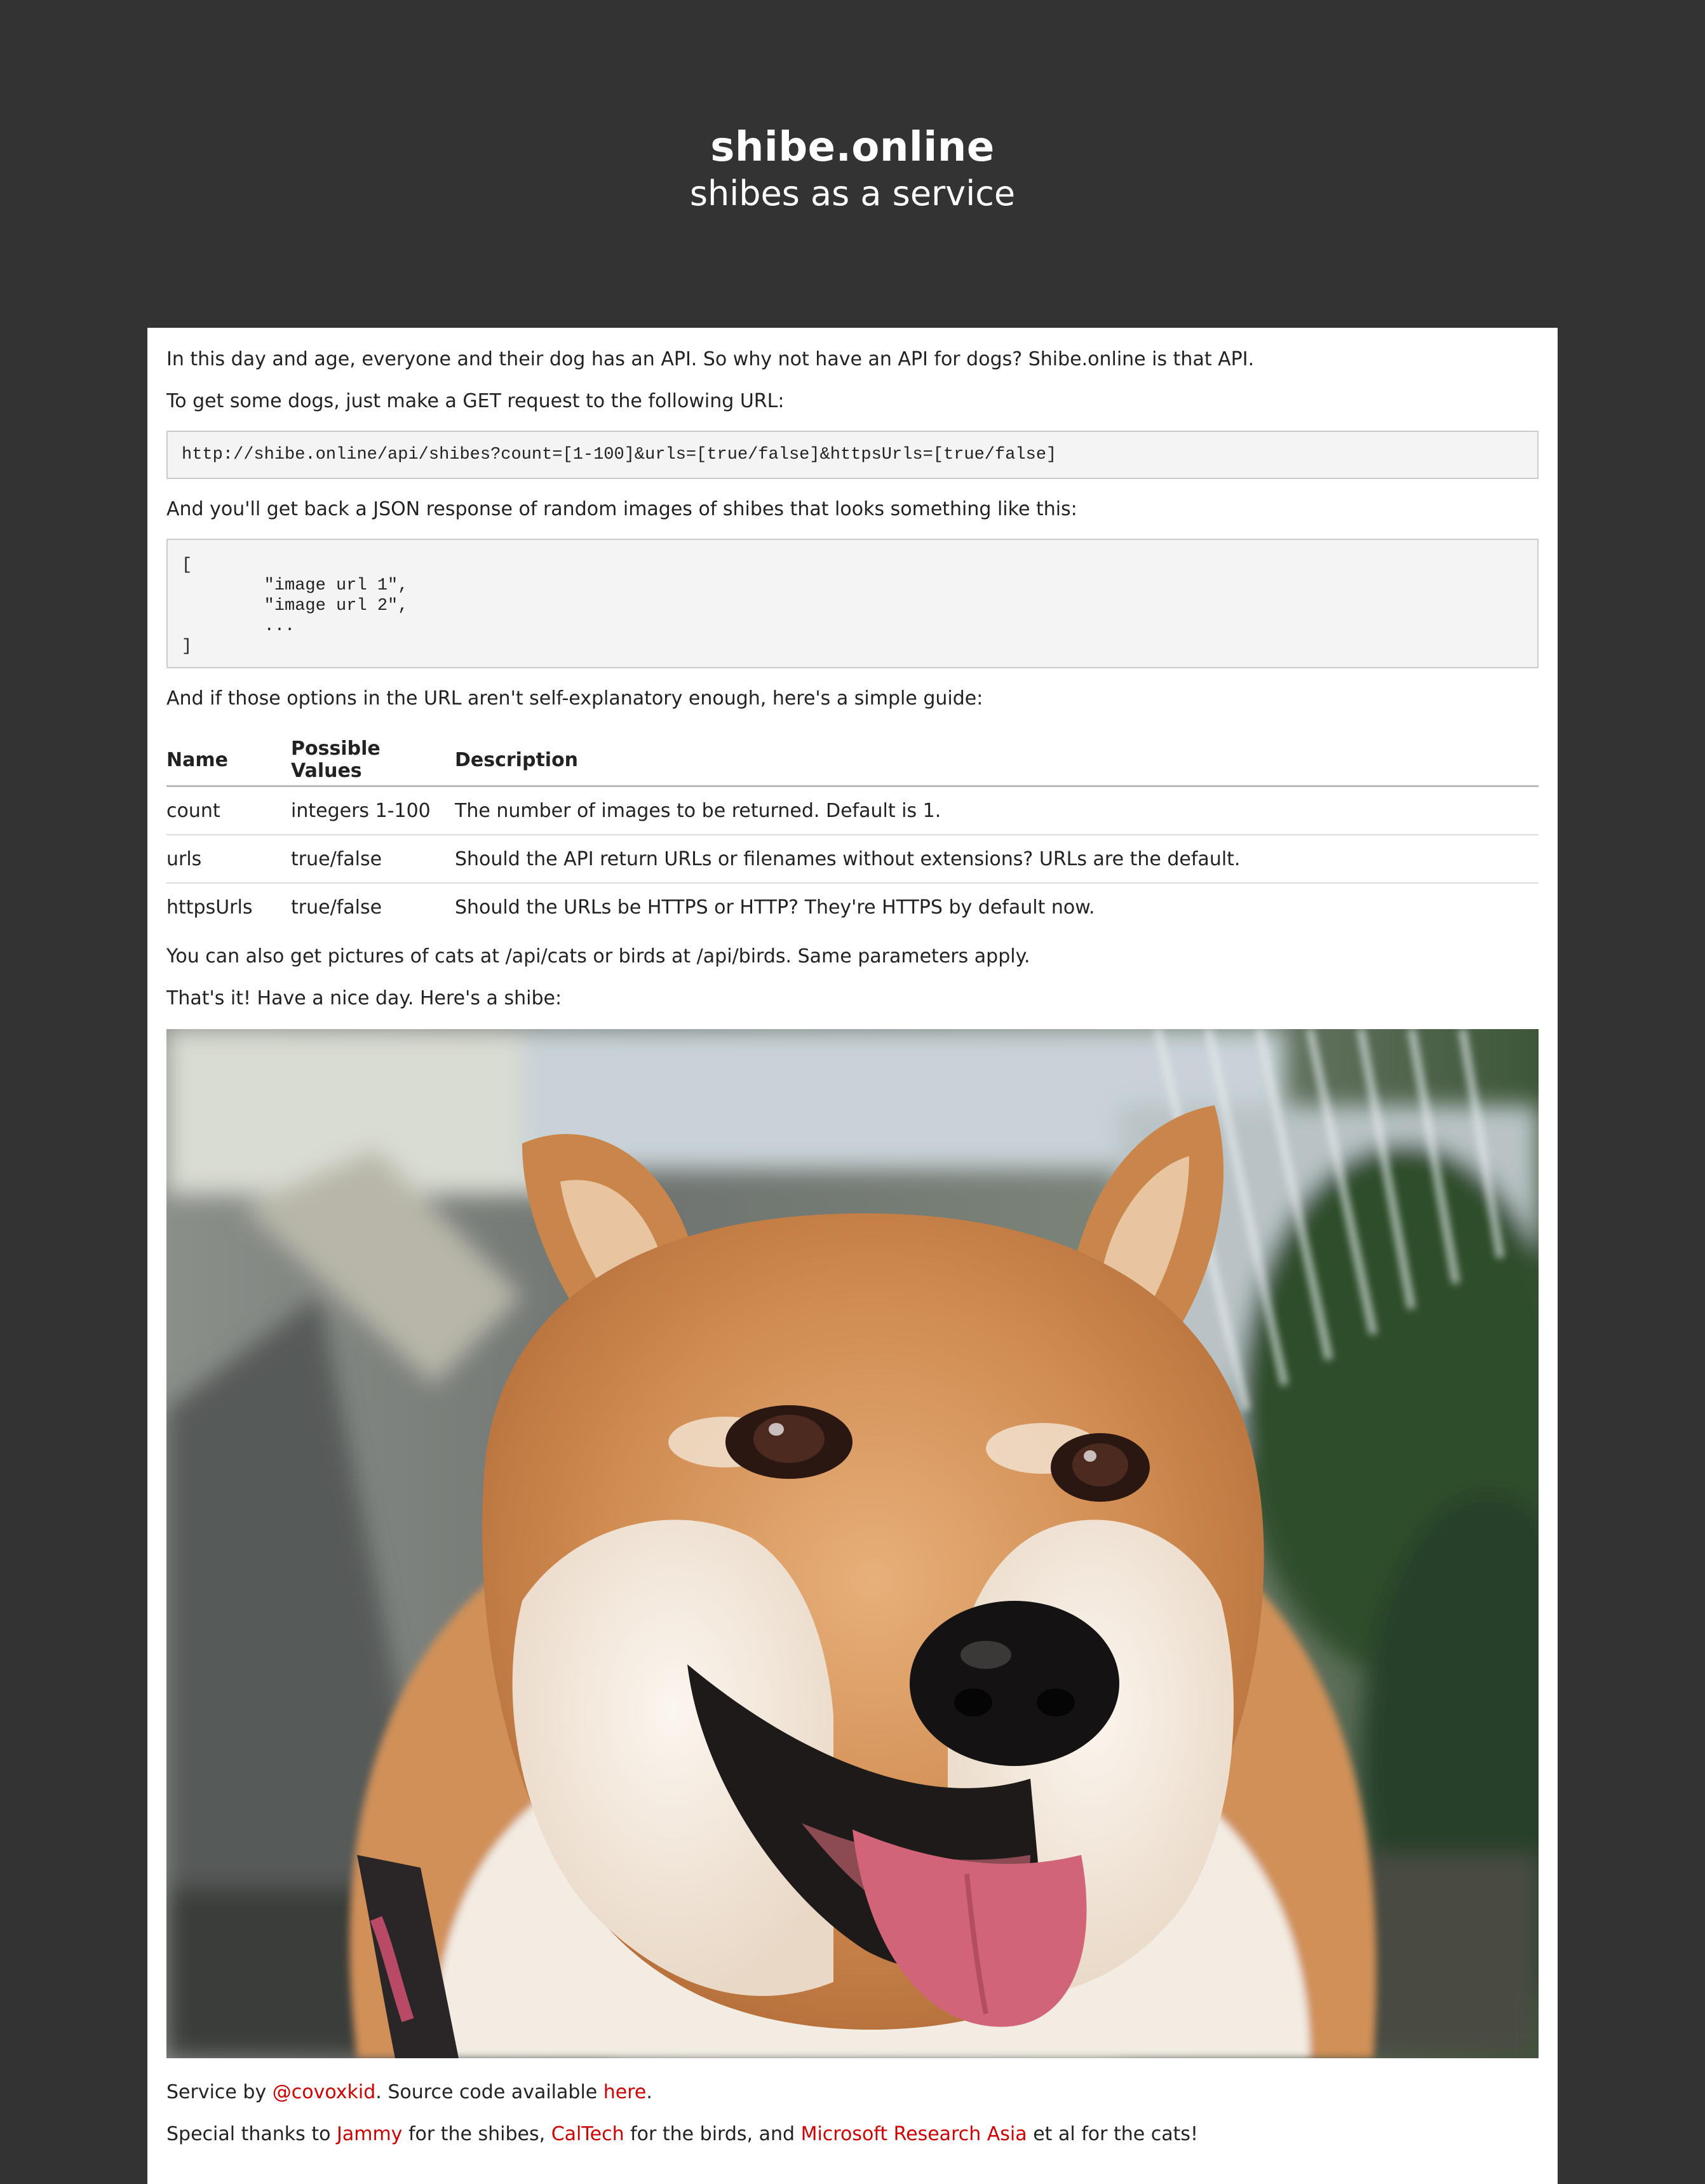 This screenshot has height=2184, width=1705. I want to click on column-header-name: Name, so click(228, 760).